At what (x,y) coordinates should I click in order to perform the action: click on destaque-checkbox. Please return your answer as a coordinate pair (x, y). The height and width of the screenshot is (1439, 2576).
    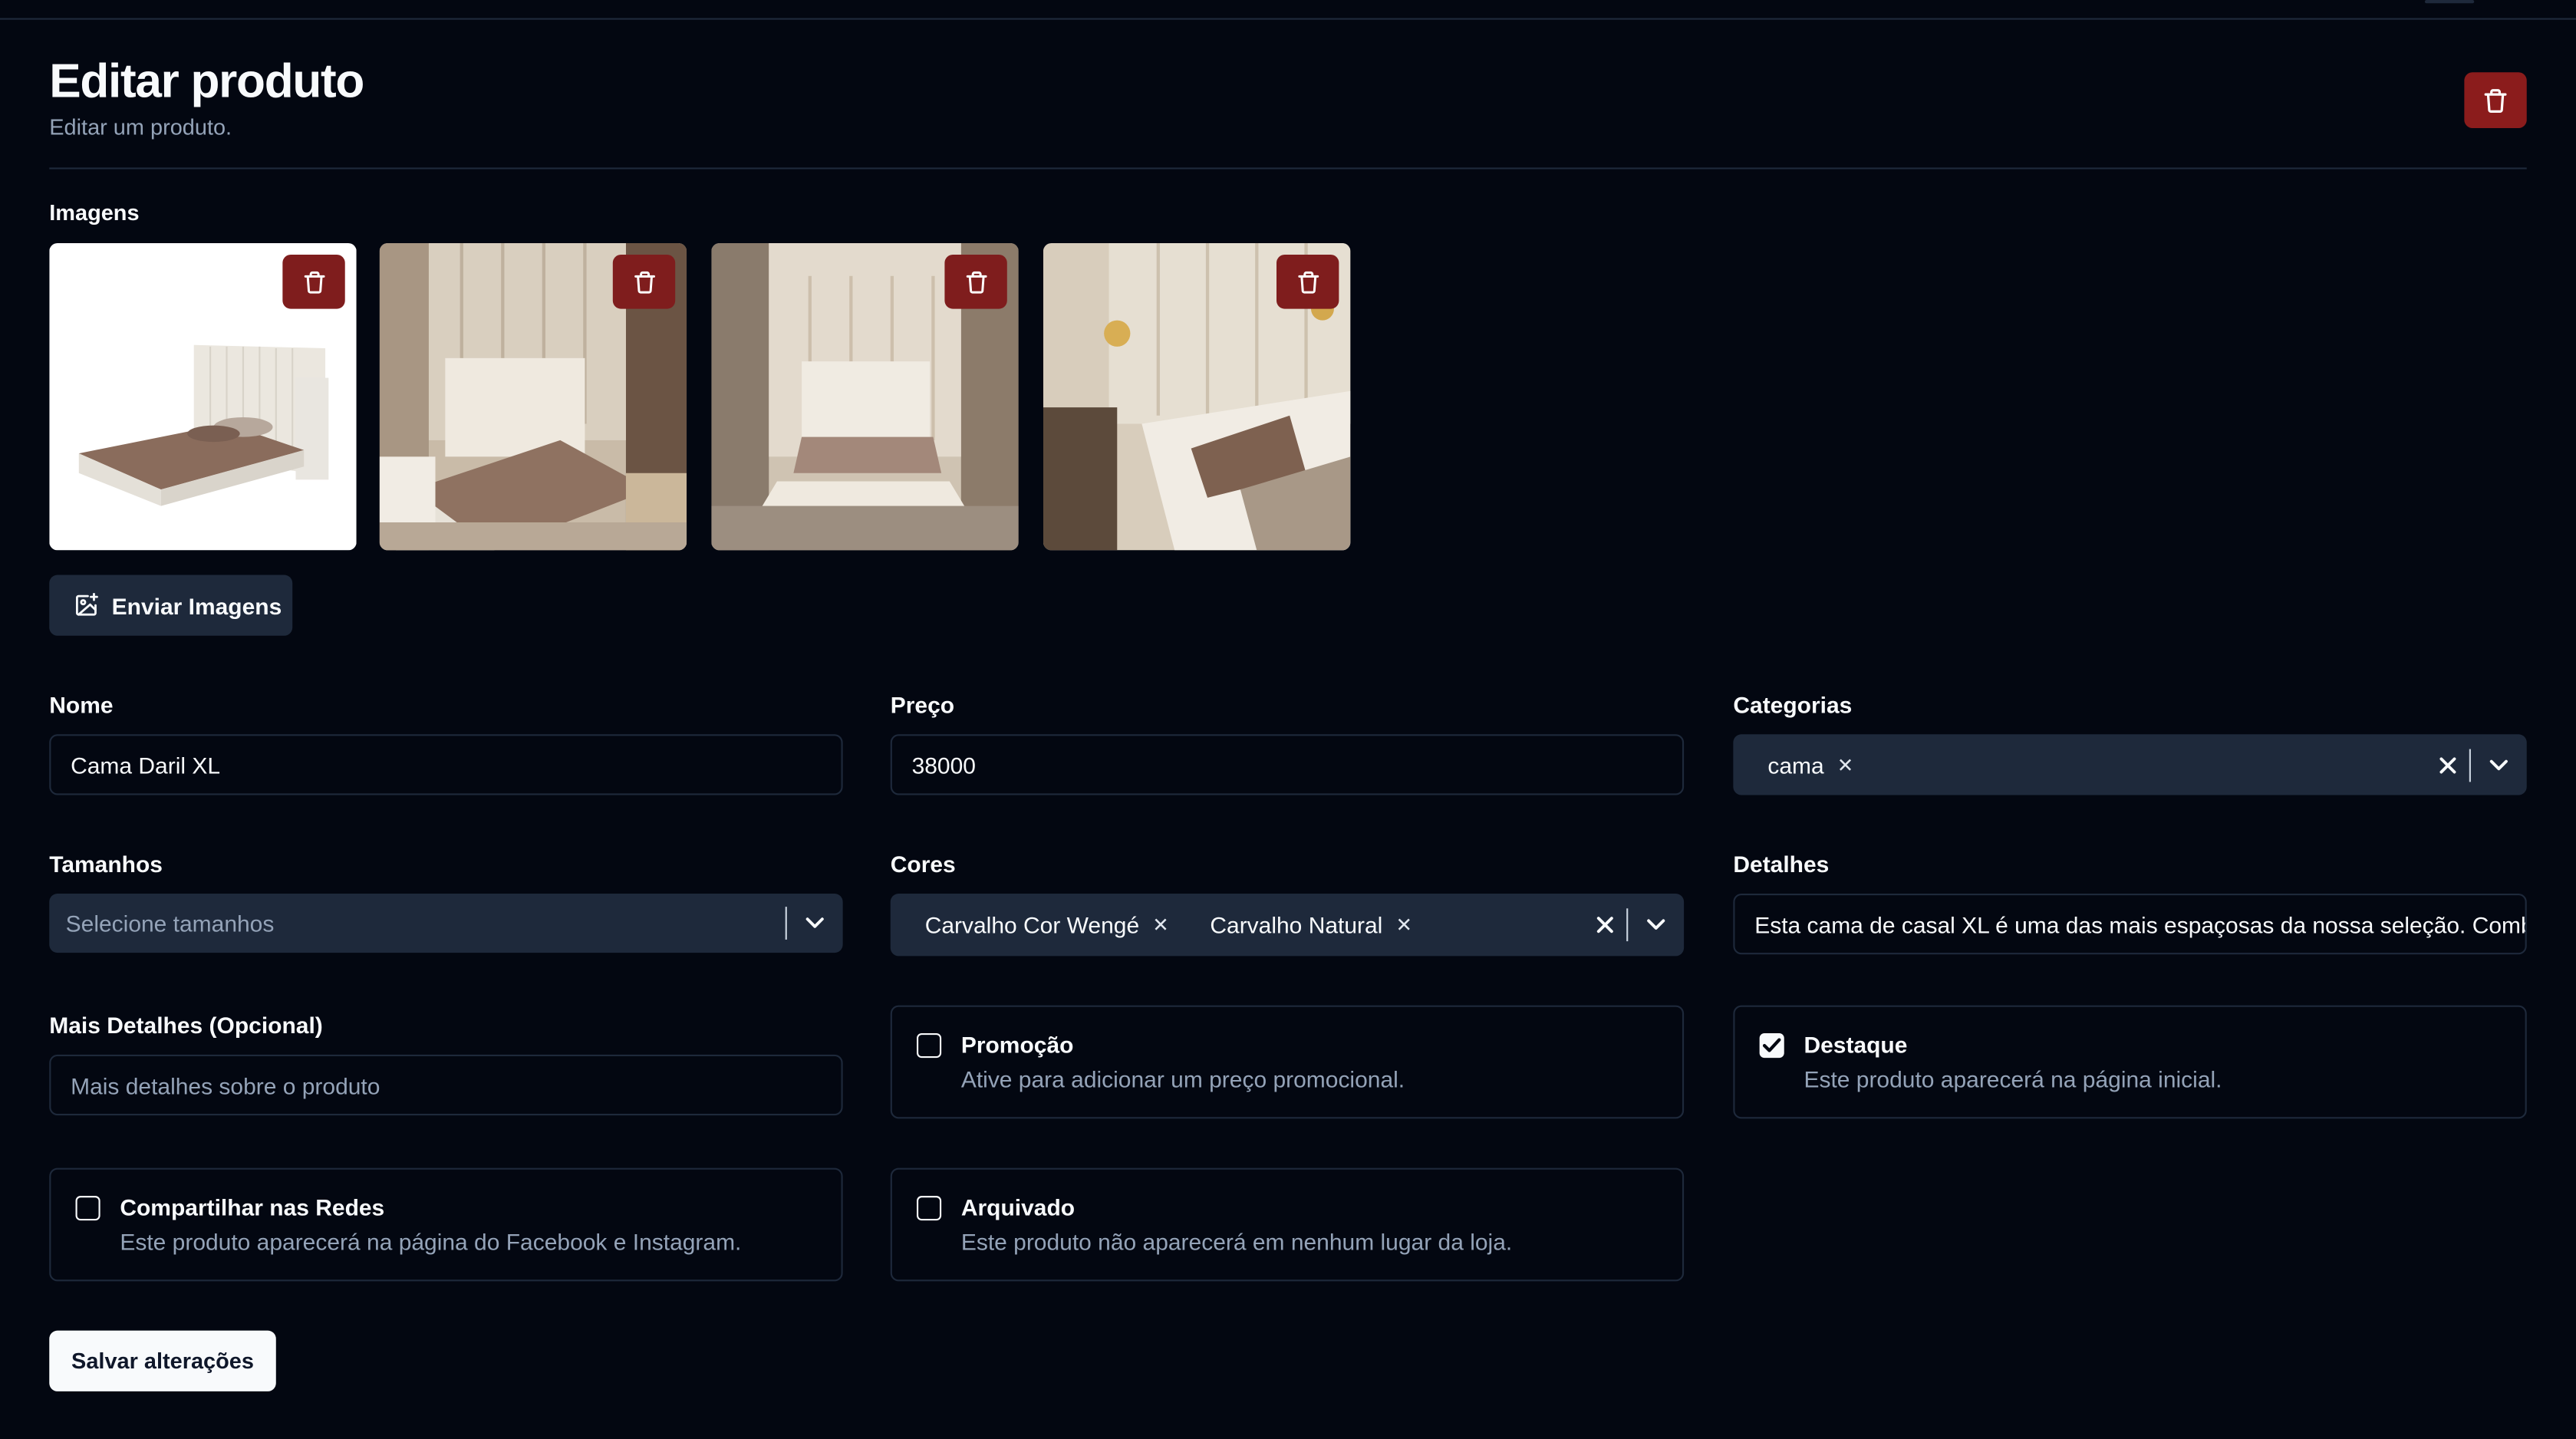
    Looking at the image, I should click on (1771, 1046).